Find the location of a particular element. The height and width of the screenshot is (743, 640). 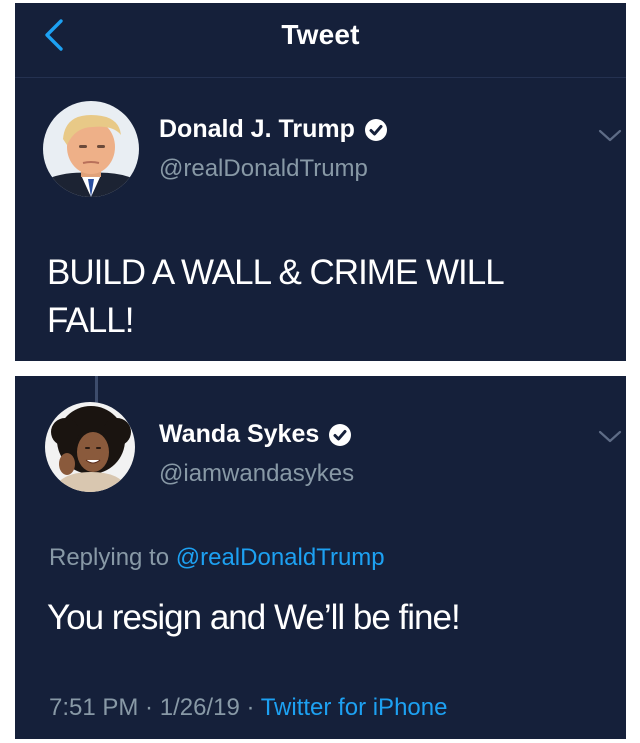

author-name-row: Wanda Sykes is located at coordinates (255, 434).